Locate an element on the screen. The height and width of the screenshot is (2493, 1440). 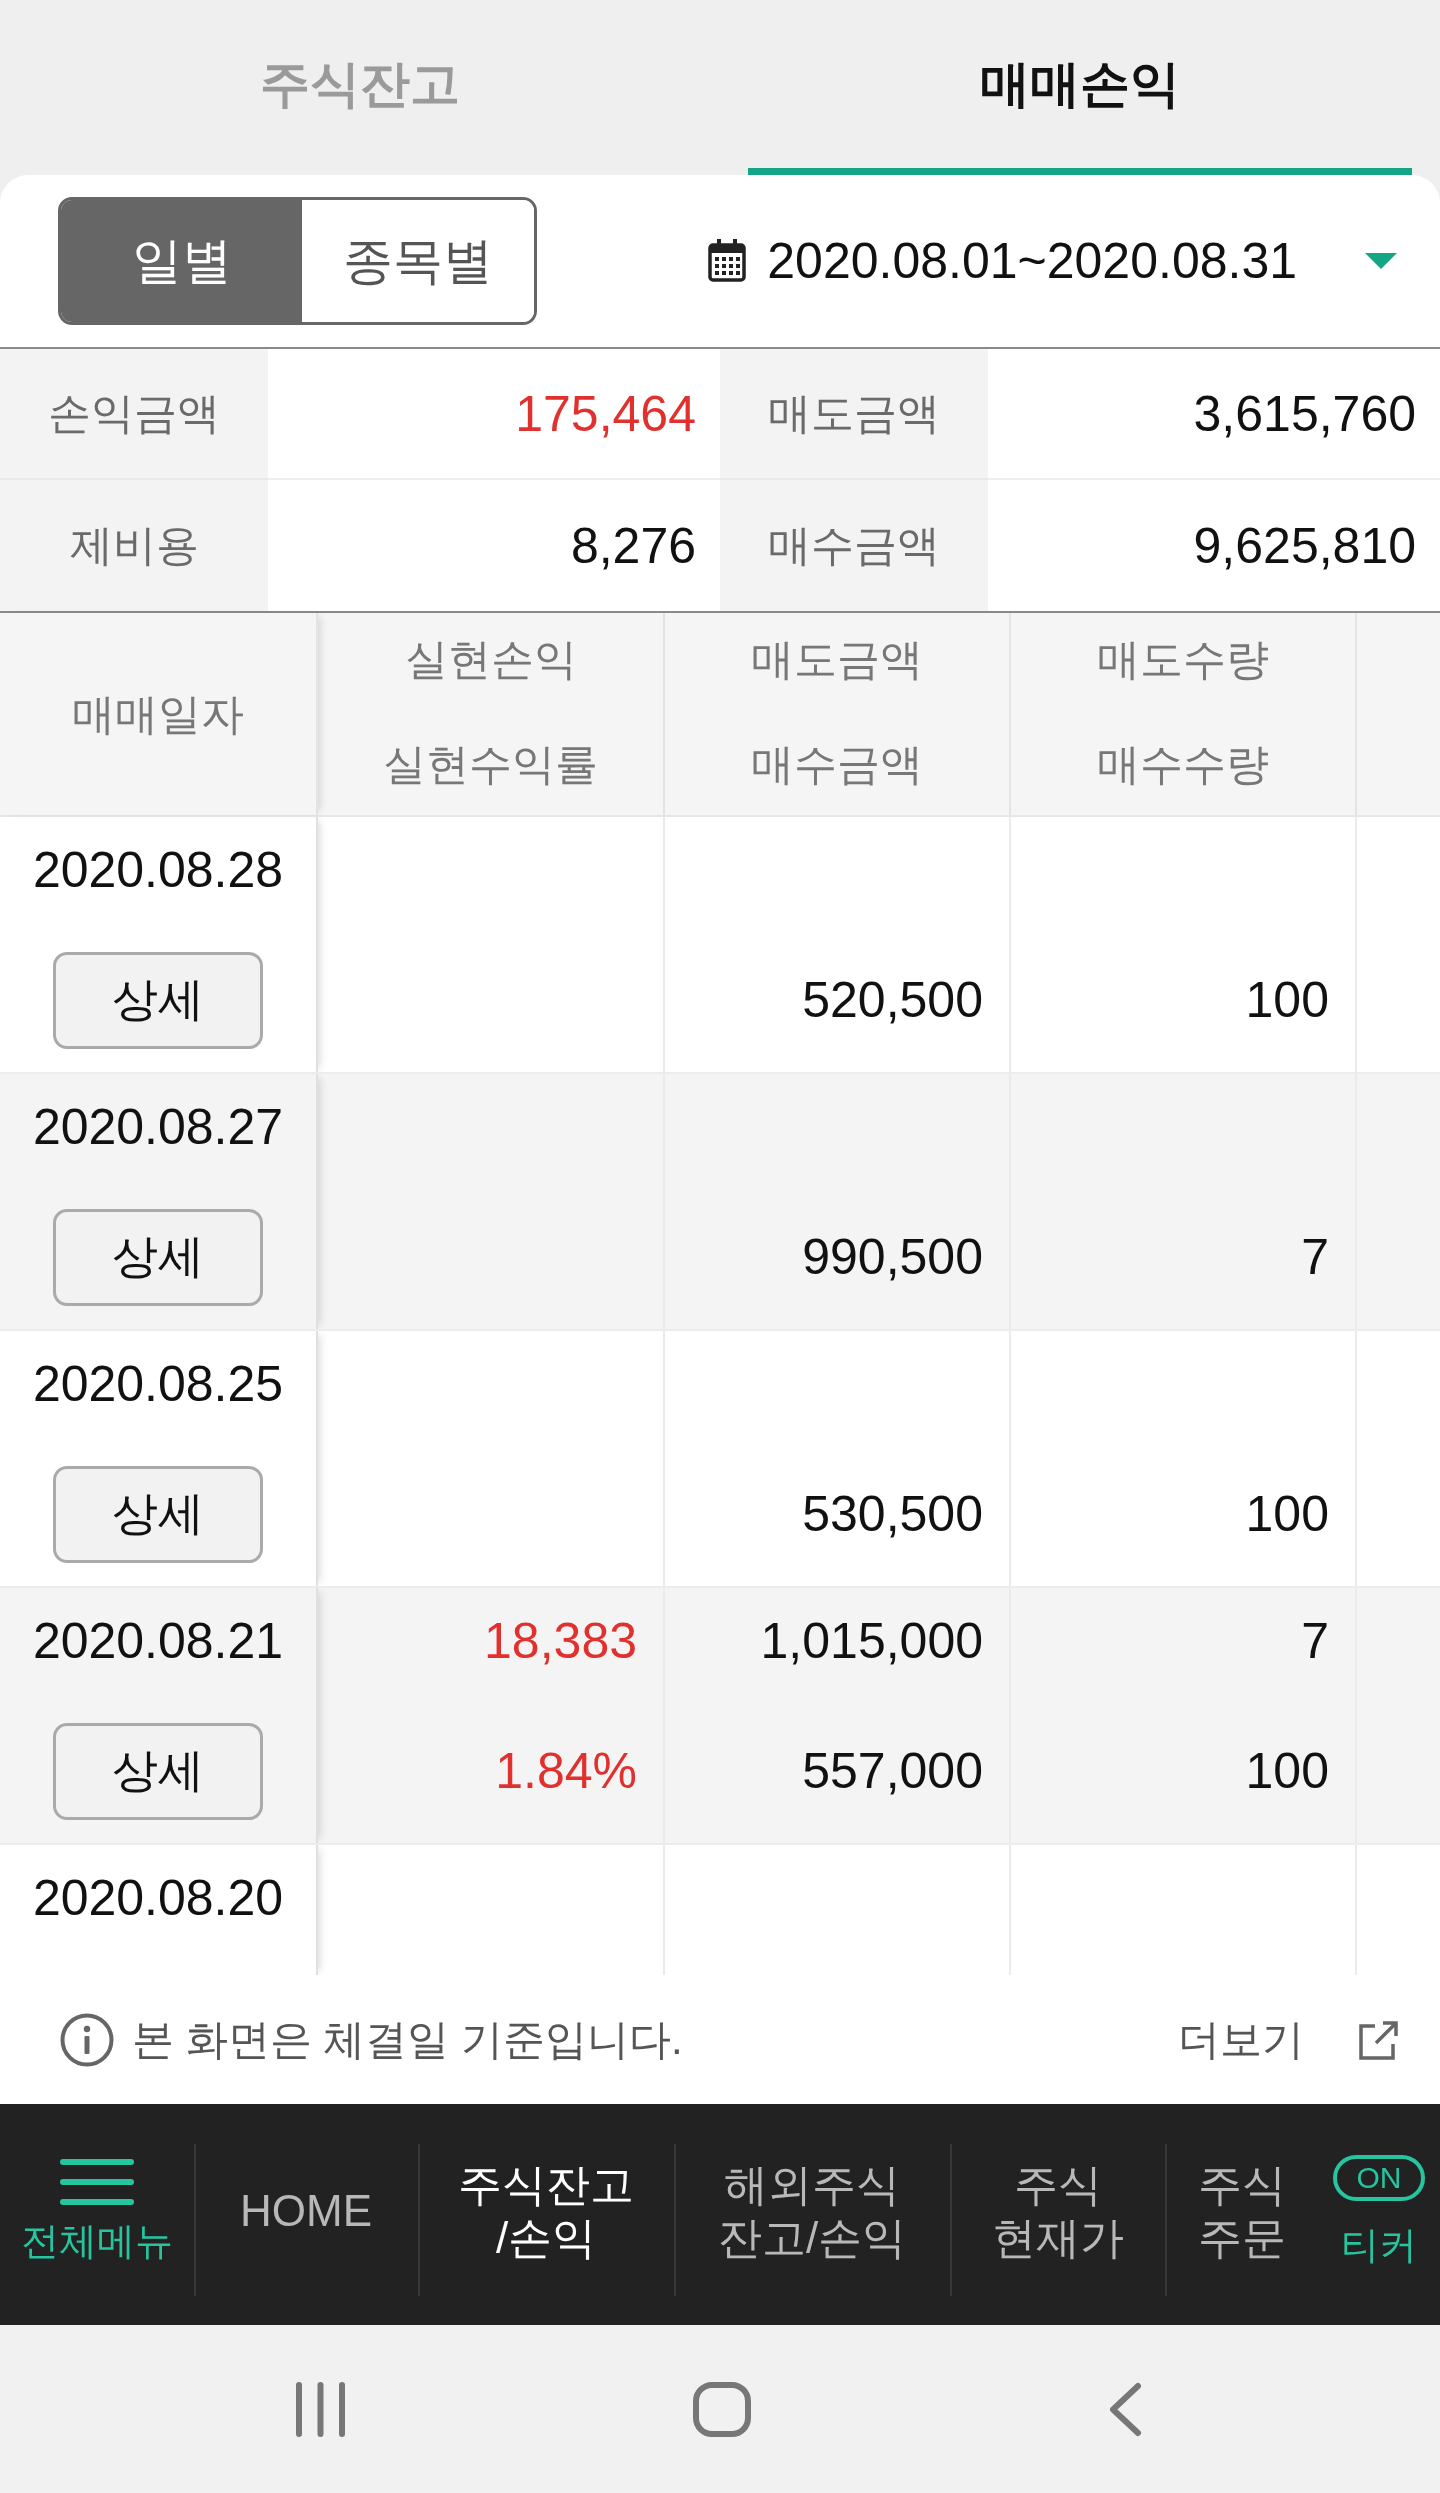
ticker-toggle: ON is located at coordinates (1379, 2177).